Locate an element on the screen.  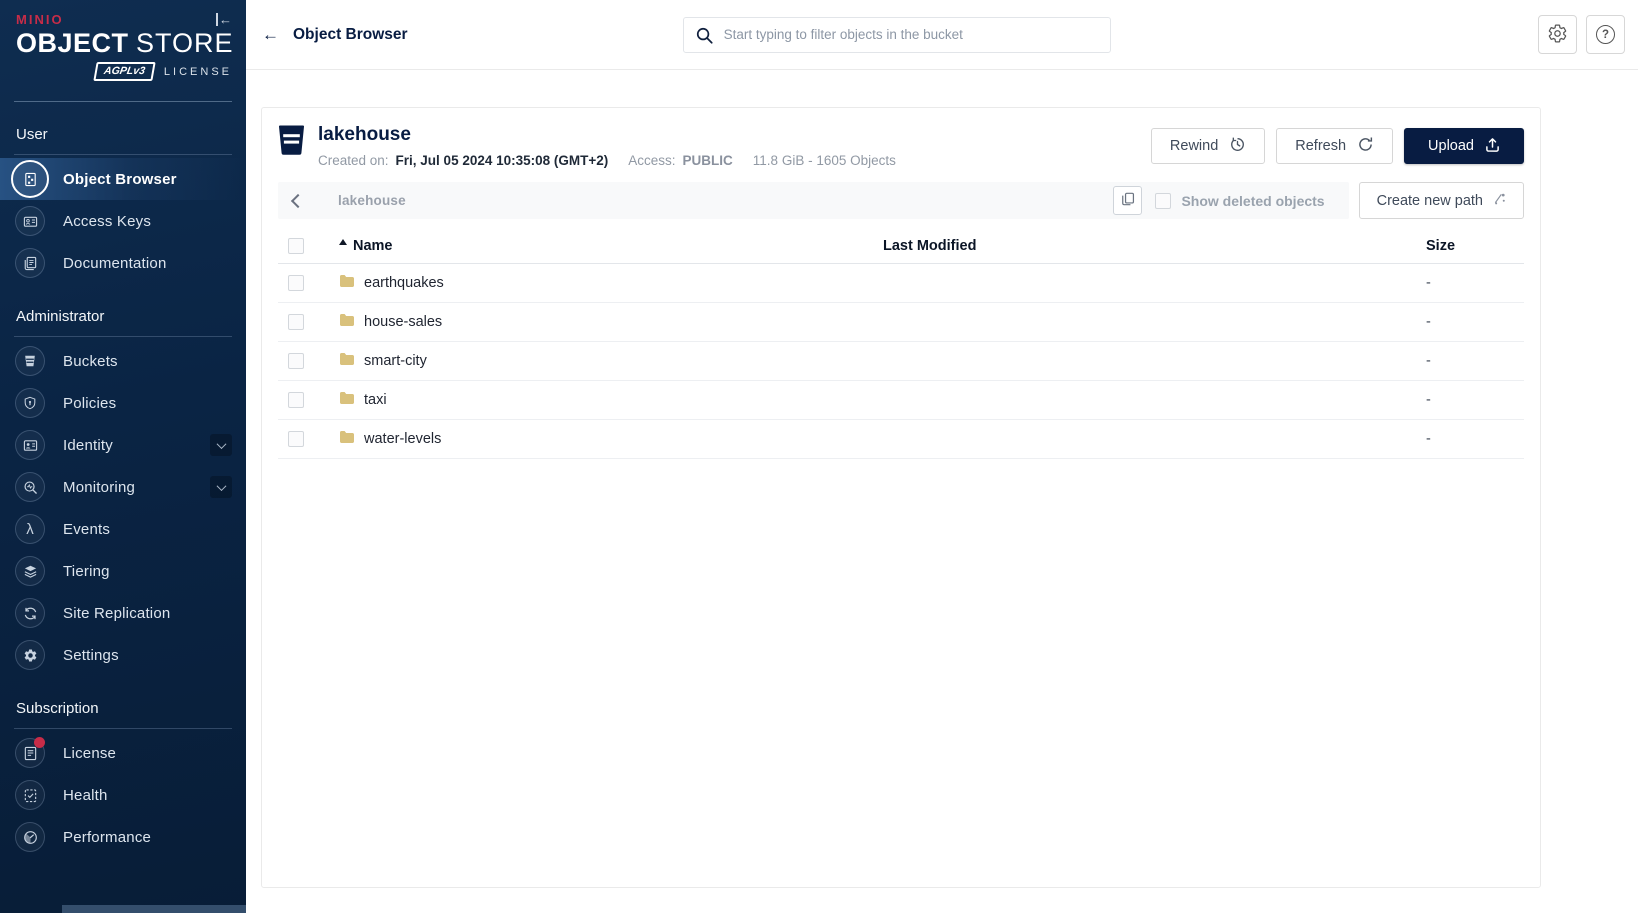
logo-block: MINIO ← OBJECT STORE AGPLv3 LICENSE is located at coordinates (123, 47).